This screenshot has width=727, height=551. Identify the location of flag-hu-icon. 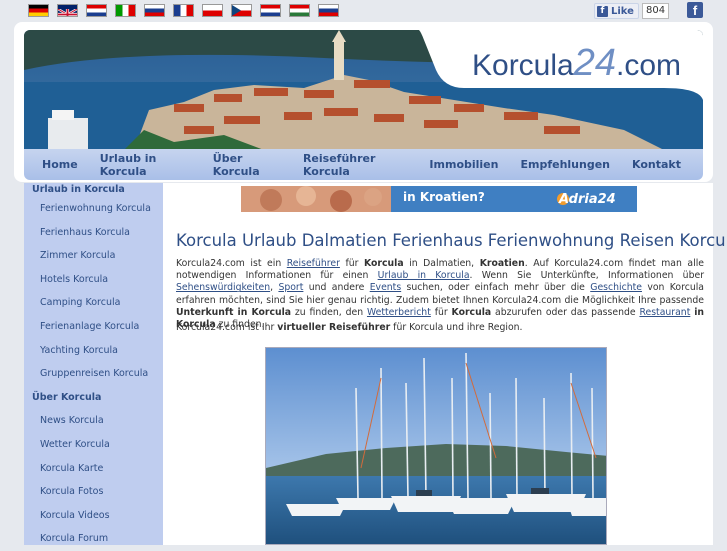
(299, 10).